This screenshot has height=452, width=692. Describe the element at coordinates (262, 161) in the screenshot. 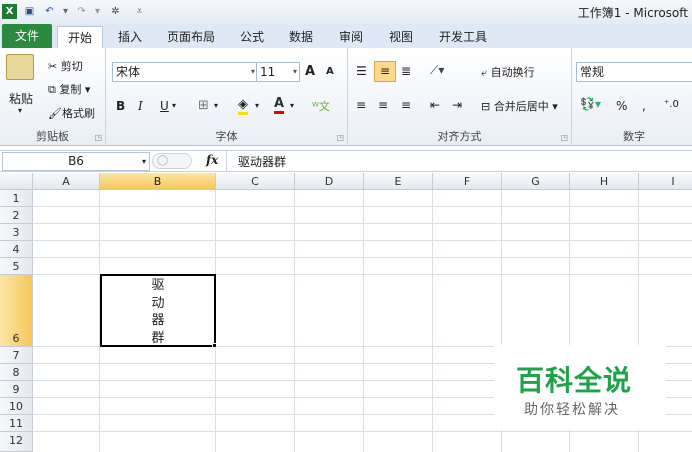

I see `formula-input: 驱动器群` at that location.